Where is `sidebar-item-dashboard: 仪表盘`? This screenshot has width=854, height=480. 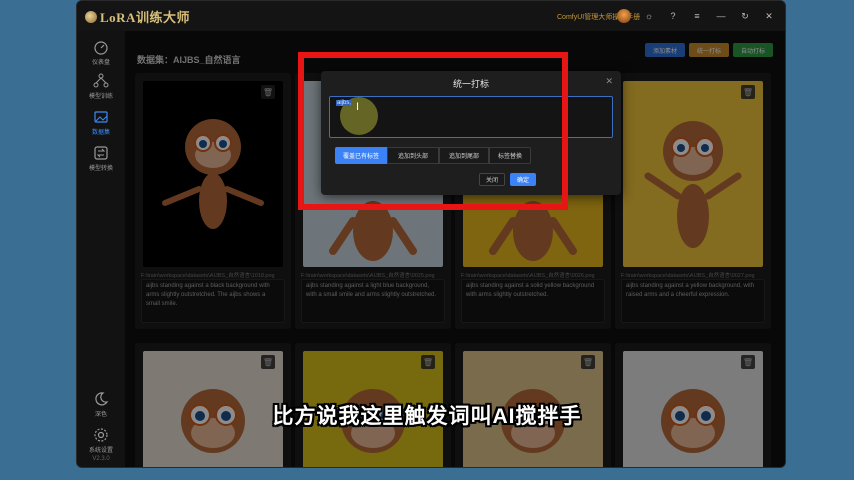 sidebar-item-dashboard: 仪表盘 is located at coordinates (101, 52).